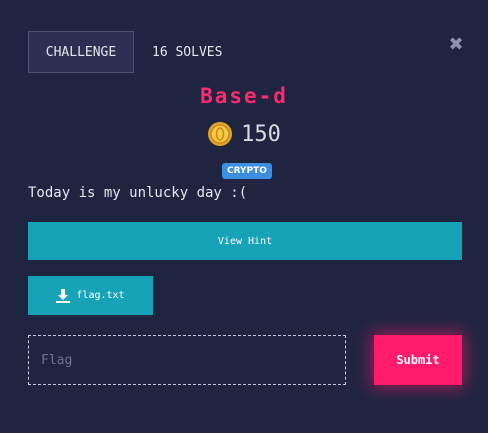 Image resolution: width=488 pixels, height=433 pixels. I want to click on submit-button: Submit, so click(418, 360).